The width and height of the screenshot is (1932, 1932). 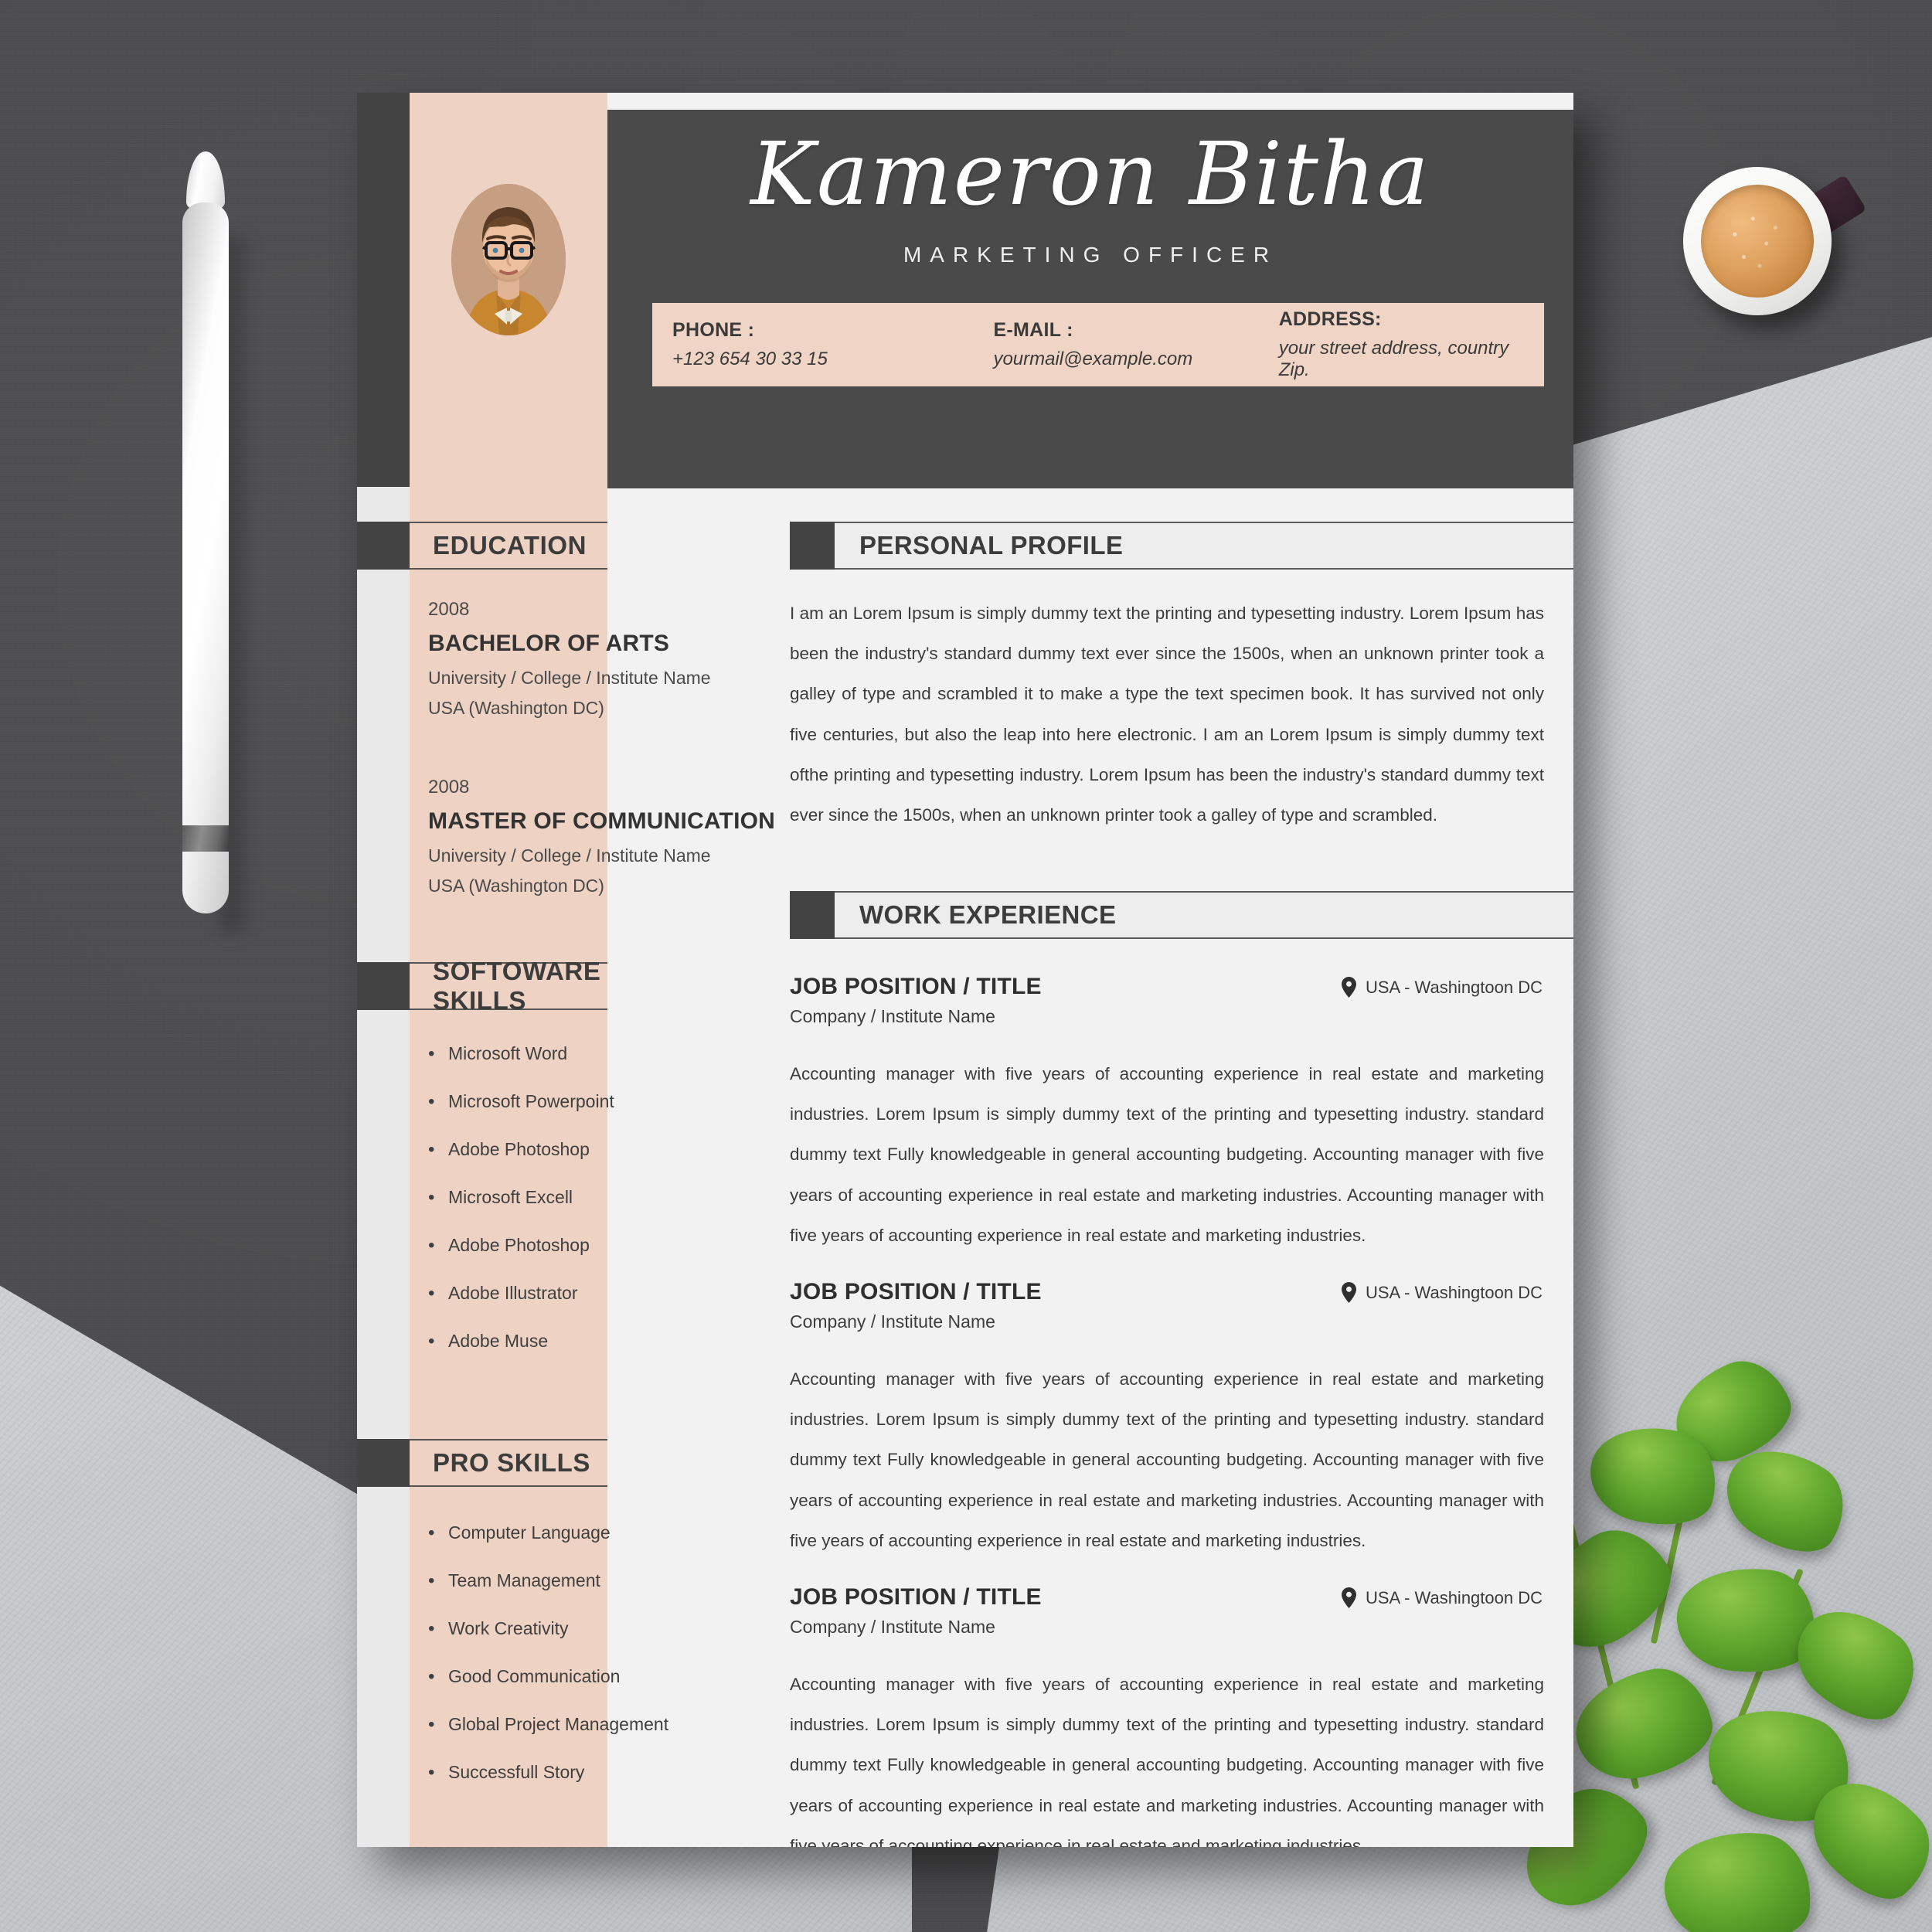 I want to click on contact-phone: PHONE : +123 654 30 33 15, so click(x=813, y=344).